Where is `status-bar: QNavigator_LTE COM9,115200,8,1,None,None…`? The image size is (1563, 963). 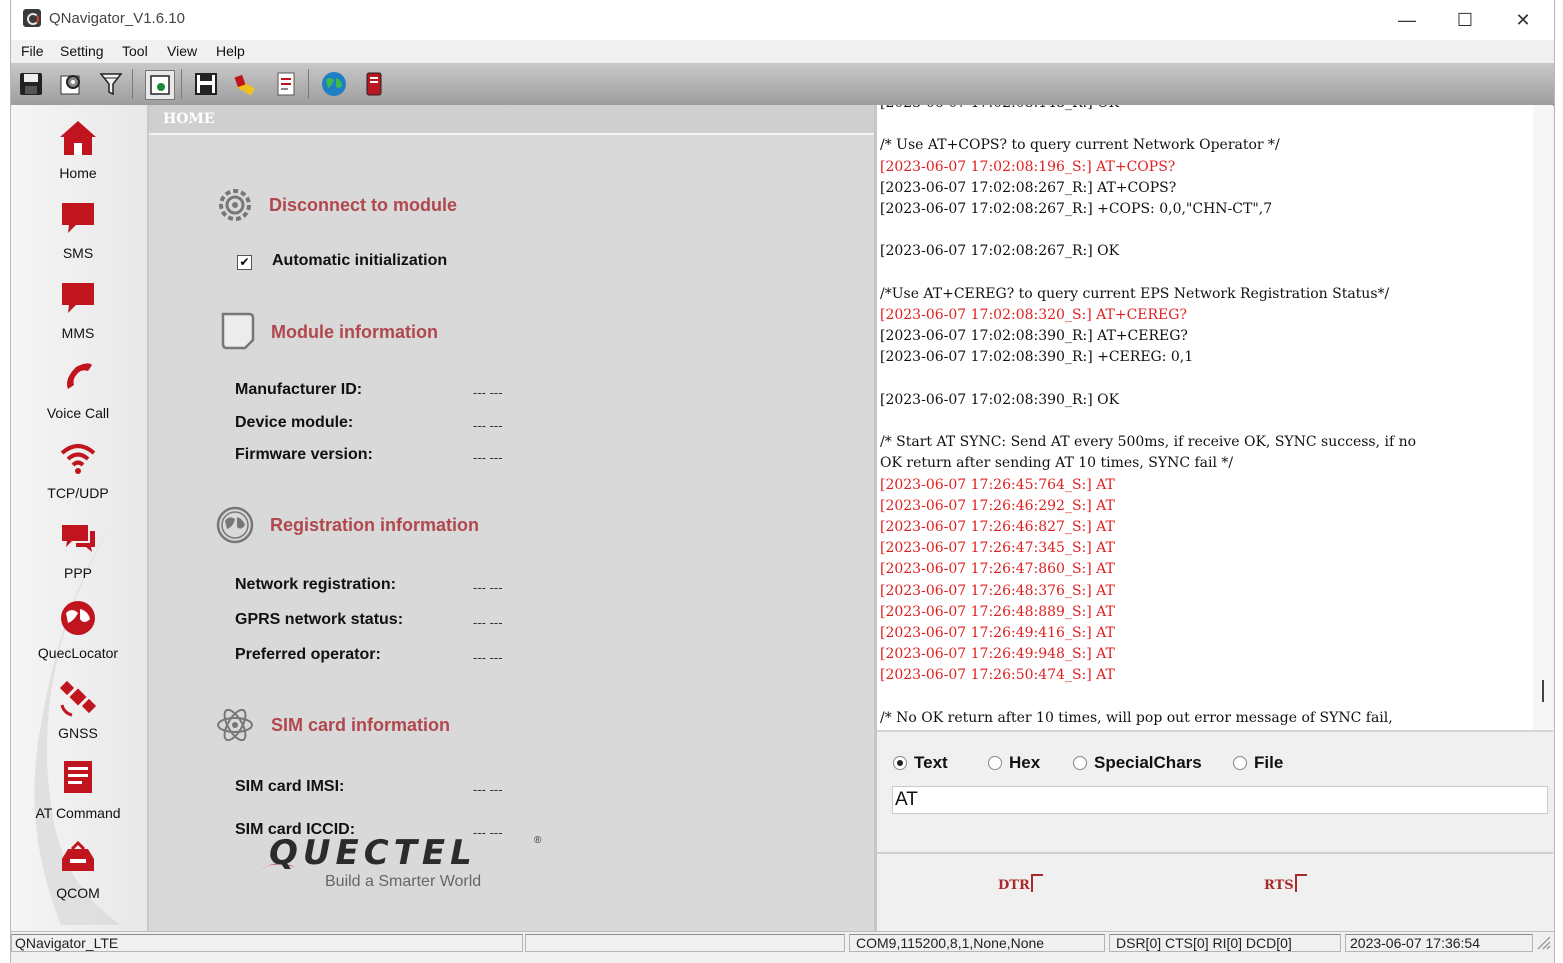
status-bar: QNavigator_LTE COM9,115200,8,1,None,None… is located at coordinates (782, 942).